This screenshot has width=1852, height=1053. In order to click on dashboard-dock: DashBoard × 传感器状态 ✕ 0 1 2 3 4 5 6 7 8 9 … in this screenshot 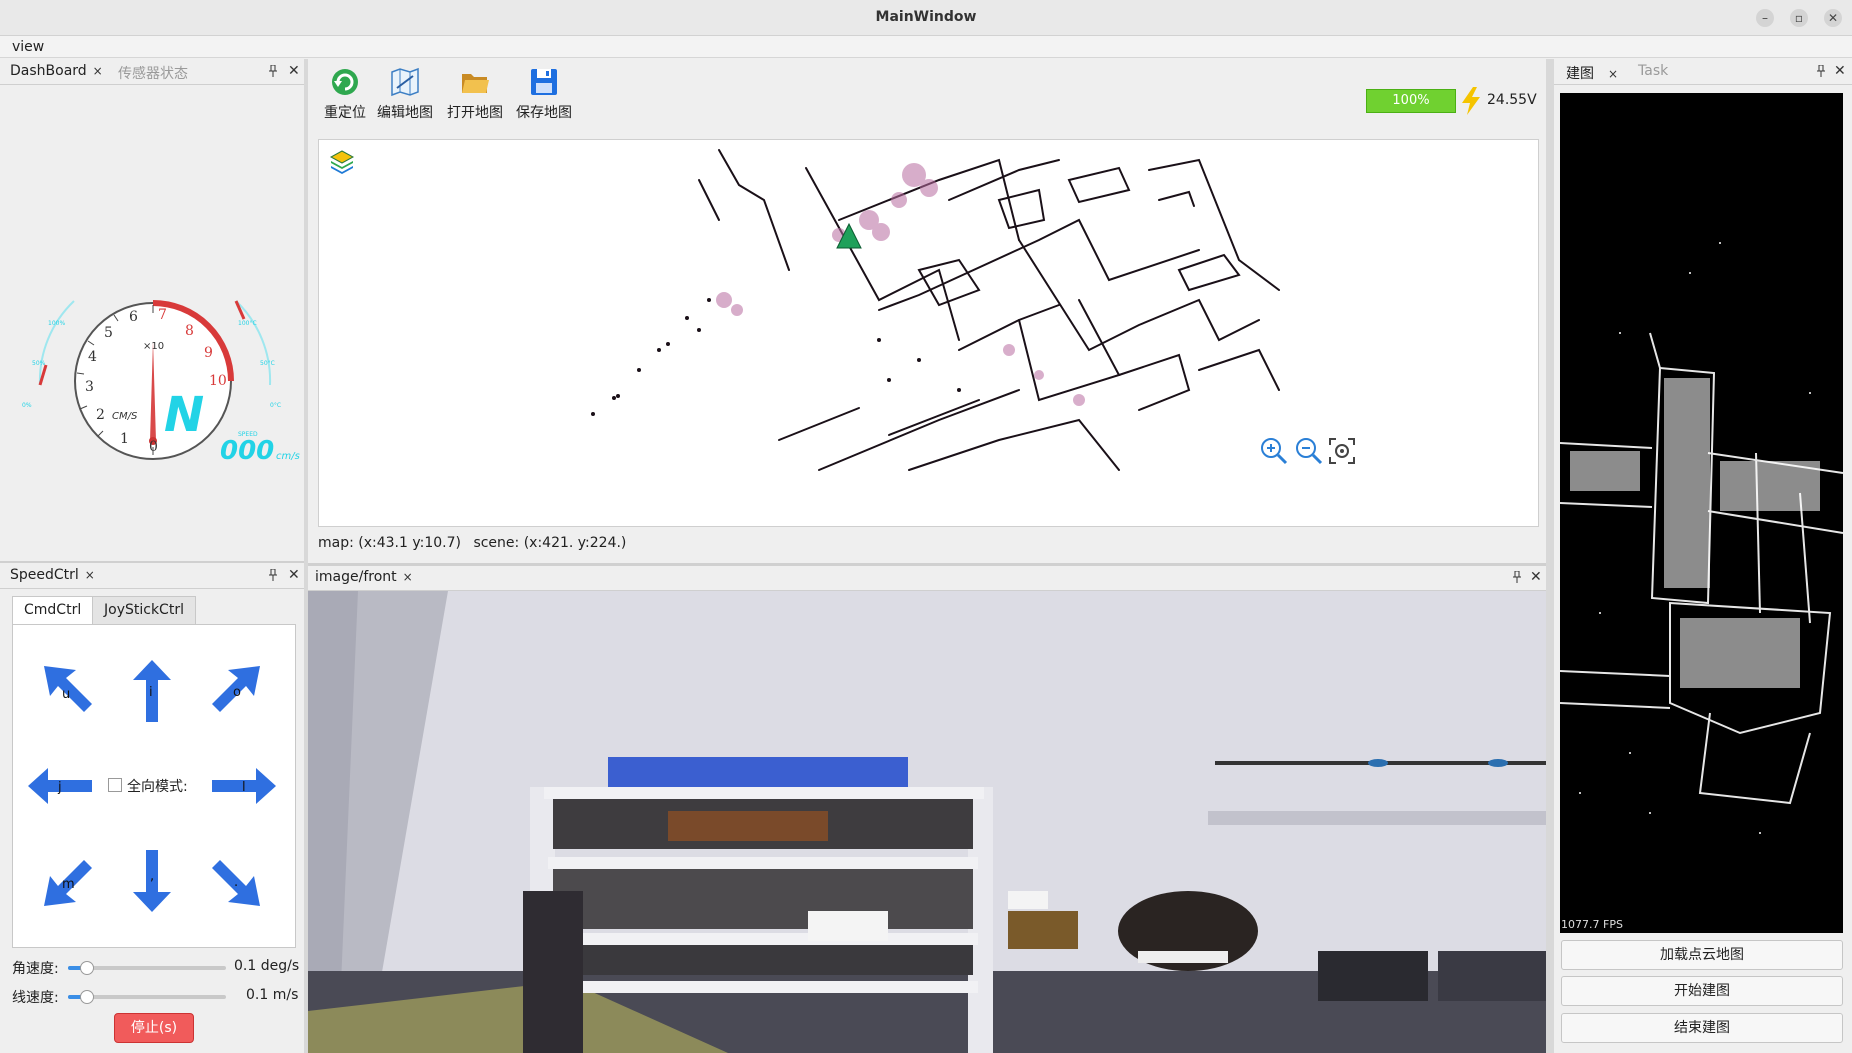, I will do `click(152, 311)`.